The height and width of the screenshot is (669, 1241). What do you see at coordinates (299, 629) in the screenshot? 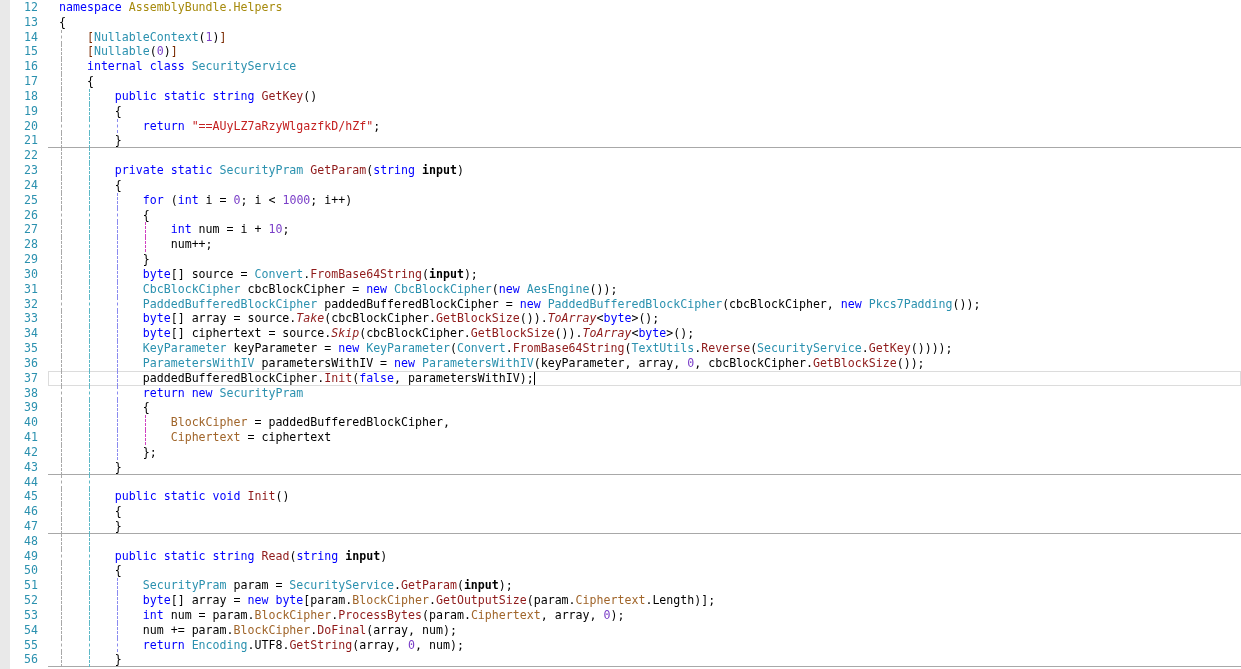
I see `code-line: num += param.BlockCipher.DoFinal(array, num);` at bounding box center [299, 629].